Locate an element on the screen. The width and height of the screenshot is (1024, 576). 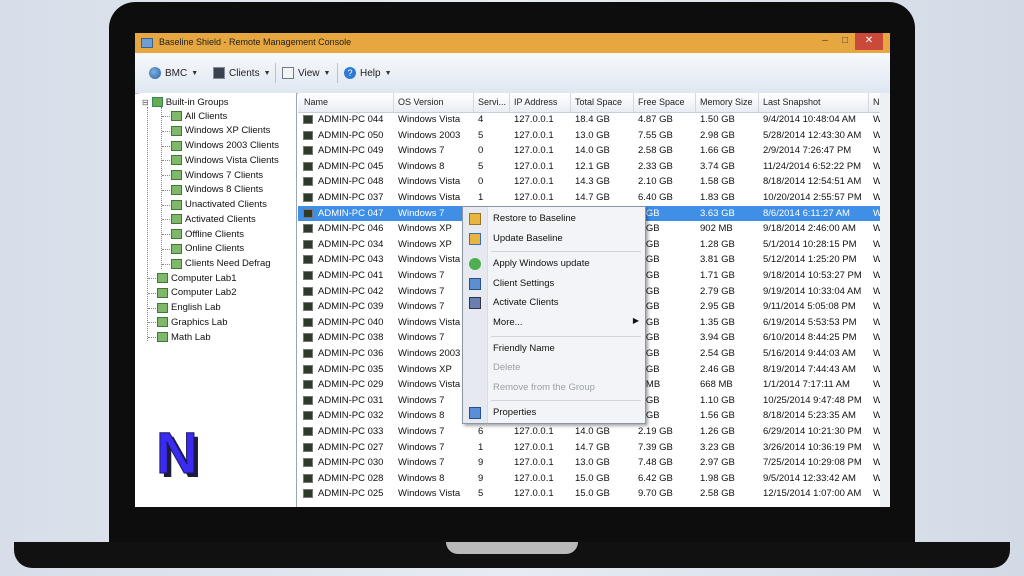
table-cell: 7.39 GB is located at coordinates (655, 447).